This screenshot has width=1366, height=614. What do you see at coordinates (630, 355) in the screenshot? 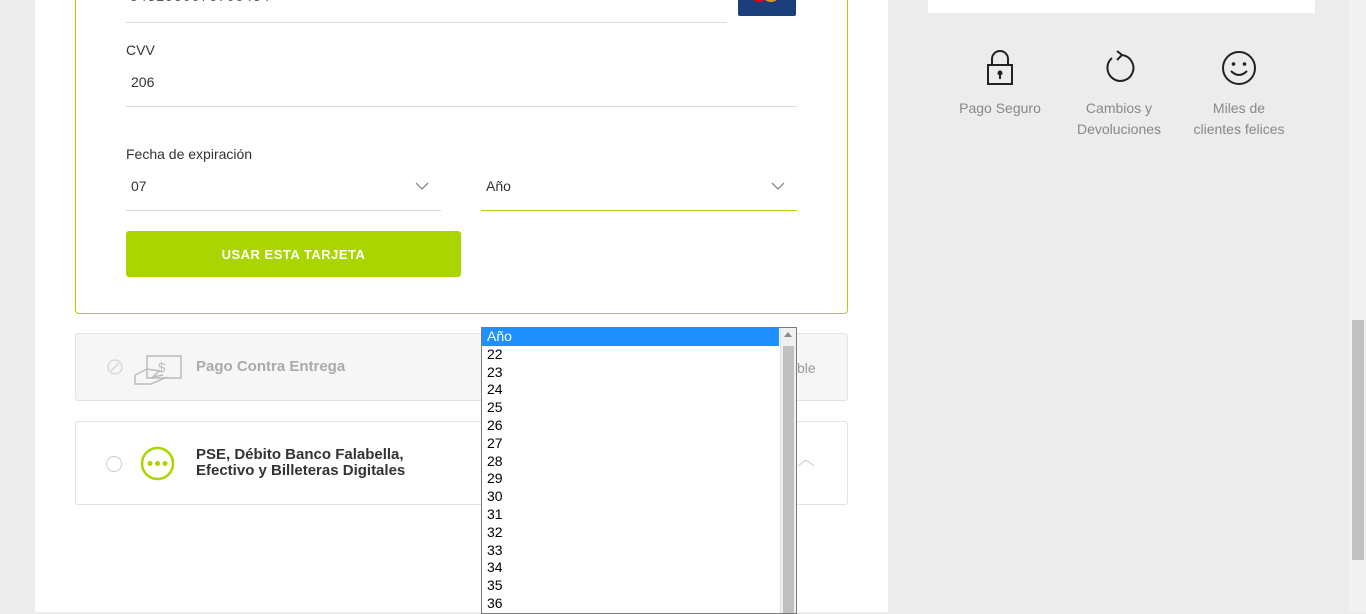
I see `year-option: 22` at bounding box center [630, 355].